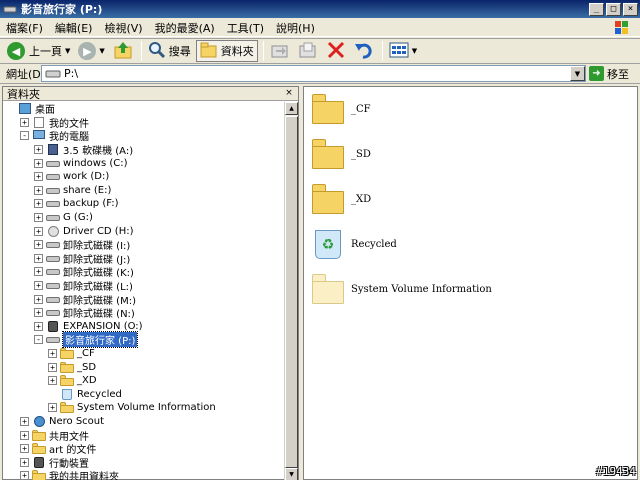 The height and width of the screenshot is (480, 640). What do you see at coordinates (144, 313) in the screenshot?
I see `tree-item: + 卸除式磁碟 (N:)` at bounding box center [144, 313].